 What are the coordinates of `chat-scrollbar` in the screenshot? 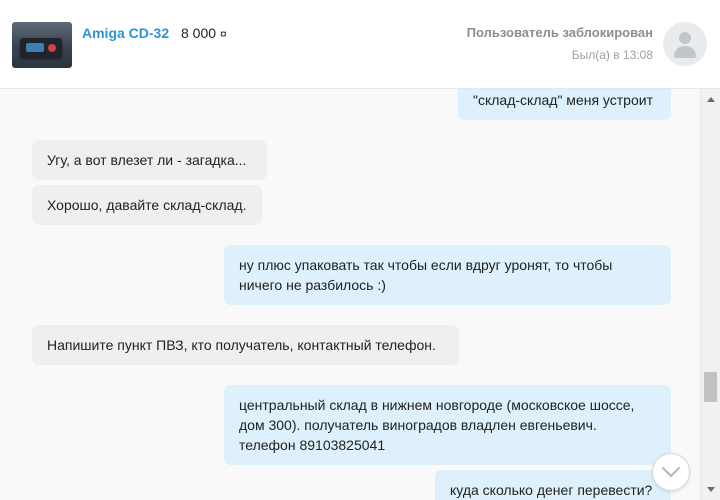 It's located at (710, 294).